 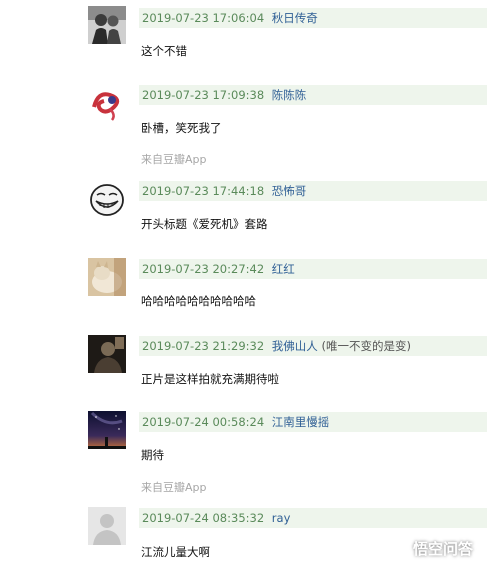 I want to click on comment-text: 卧槽，笑死我了, so click(x=181, y=128).